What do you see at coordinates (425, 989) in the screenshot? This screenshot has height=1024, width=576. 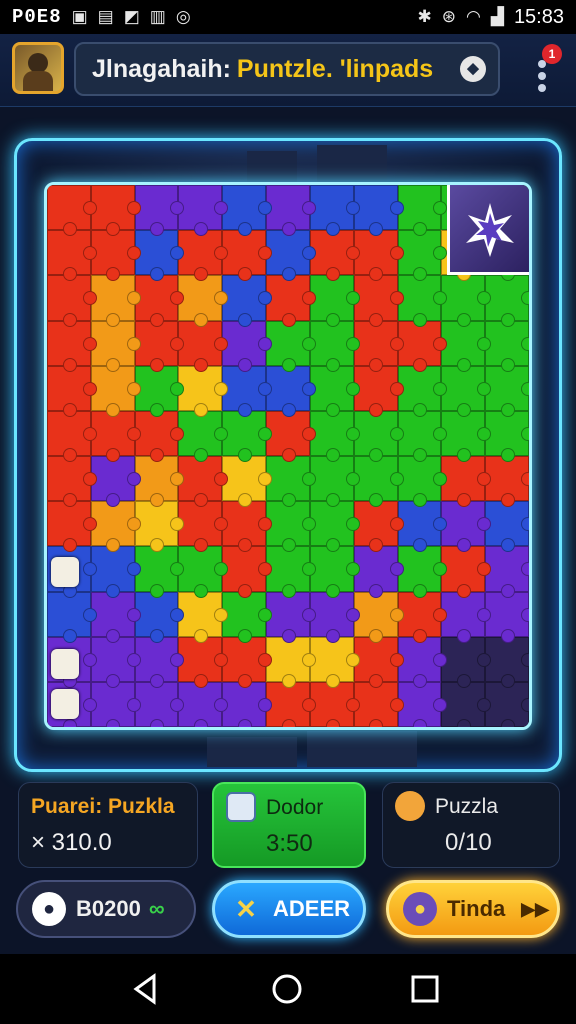 I see `recents-icon` at bounding box center [425, 989].